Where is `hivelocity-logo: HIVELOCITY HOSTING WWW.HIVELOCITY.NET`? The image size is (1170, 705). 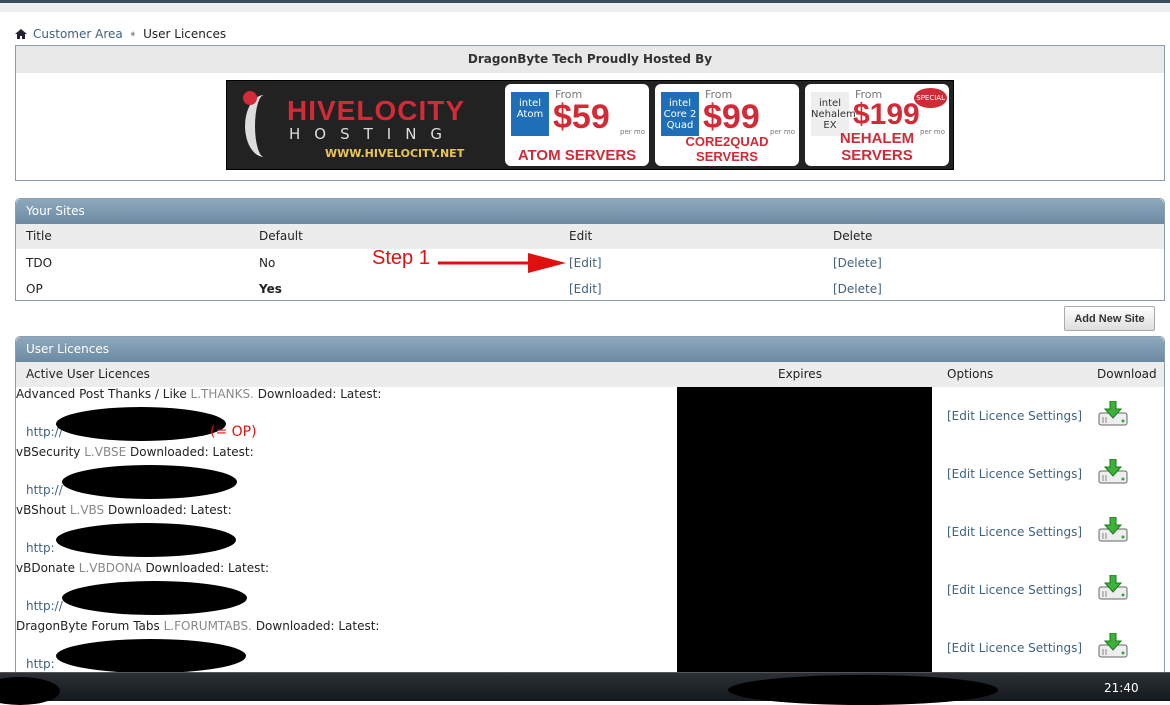 hivelocity-logo: HIVELOCITY HOSTING WWW.HIVELOCITY.NET is located at coordinates (363, 125).